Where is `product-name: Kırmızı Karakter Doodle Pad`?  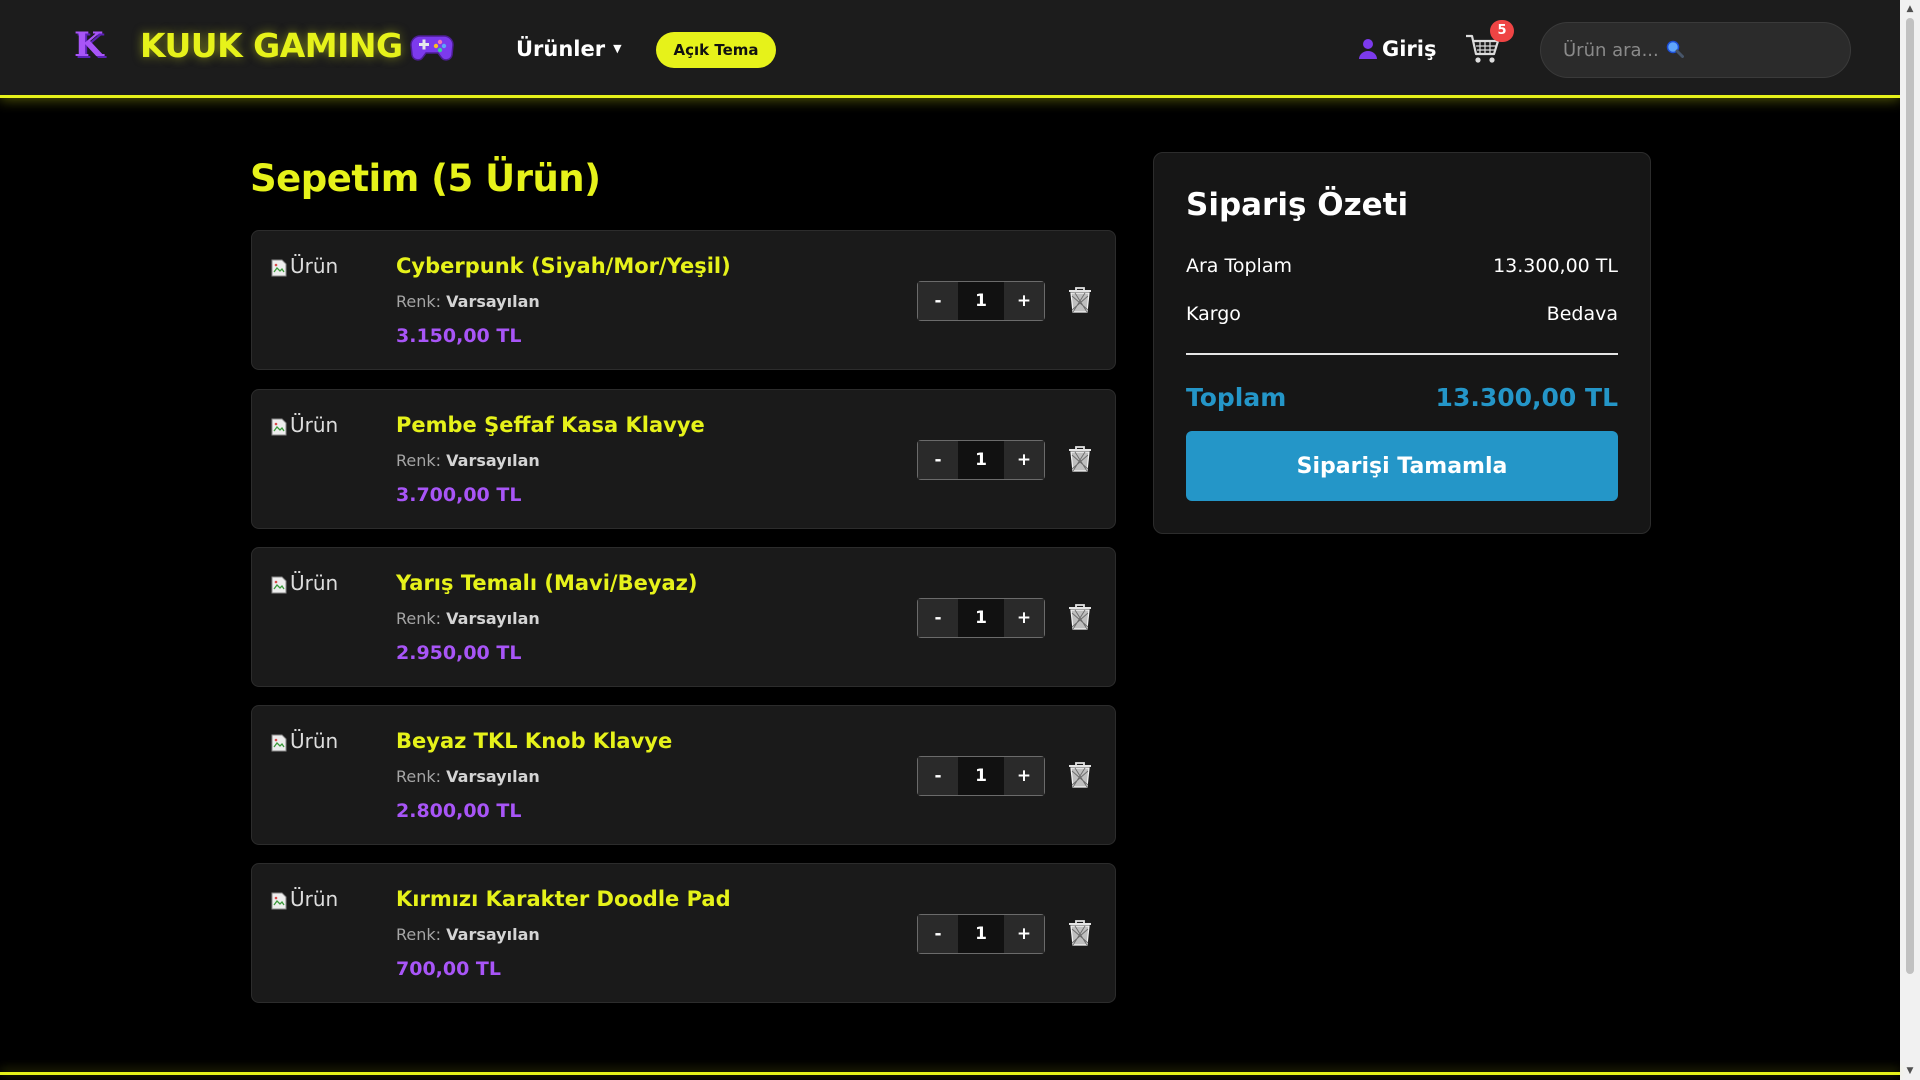
product-name: Kırmızı Karakter Doodle Pad is located at coordinates (563, 899).